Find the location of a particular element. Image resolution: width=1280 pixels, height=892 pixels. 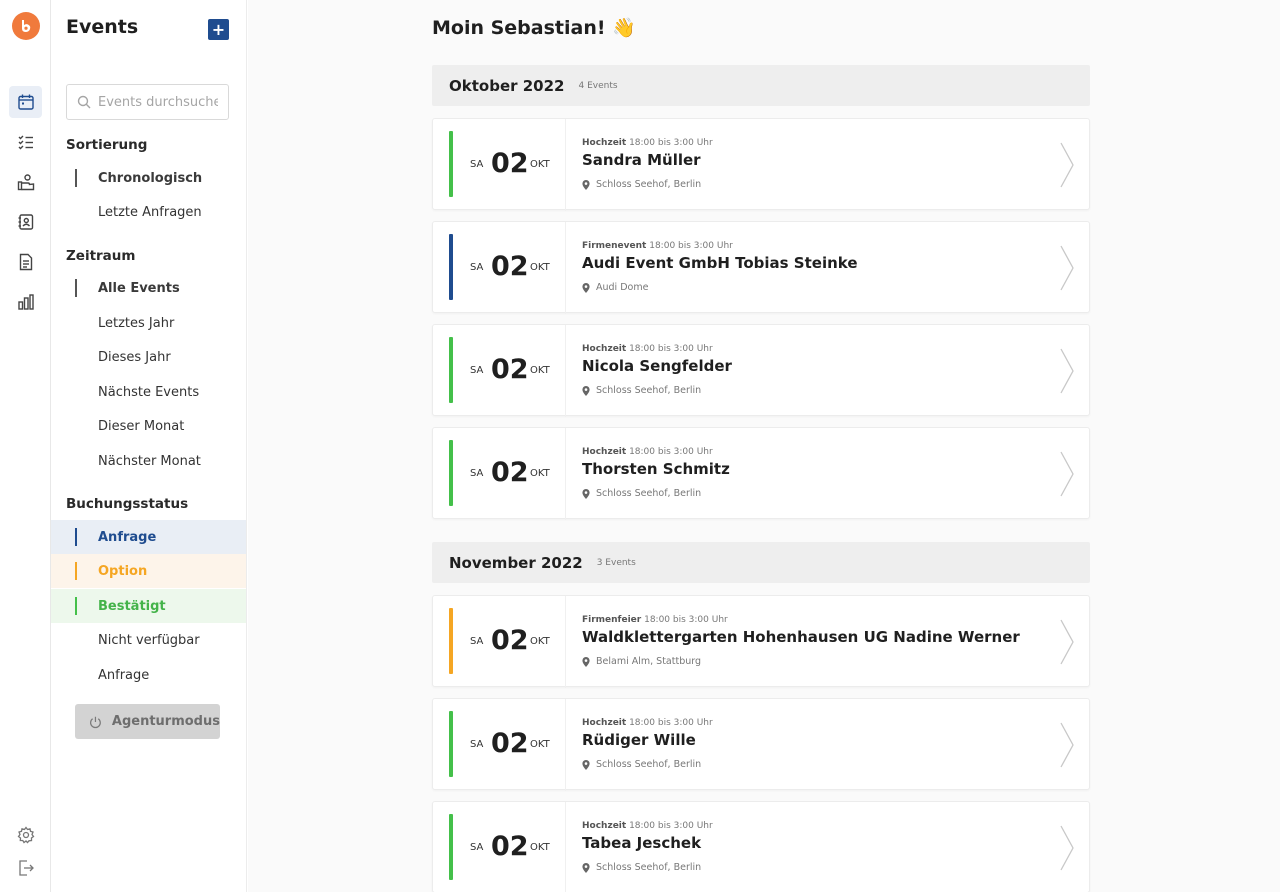

status-item-label: Nicht verfügbar is located at coordinates (149, 640).